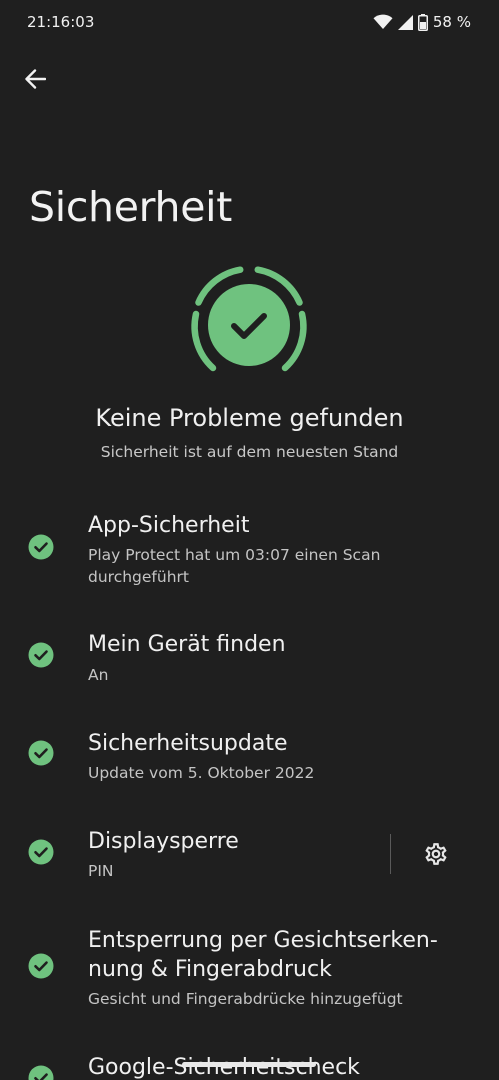 The height and width of the screenshot is (1080, 499). Describe the element at coordinates (249, 22) in the screenshot. I see `status-bar: 21:16:03 58 %` at that location.